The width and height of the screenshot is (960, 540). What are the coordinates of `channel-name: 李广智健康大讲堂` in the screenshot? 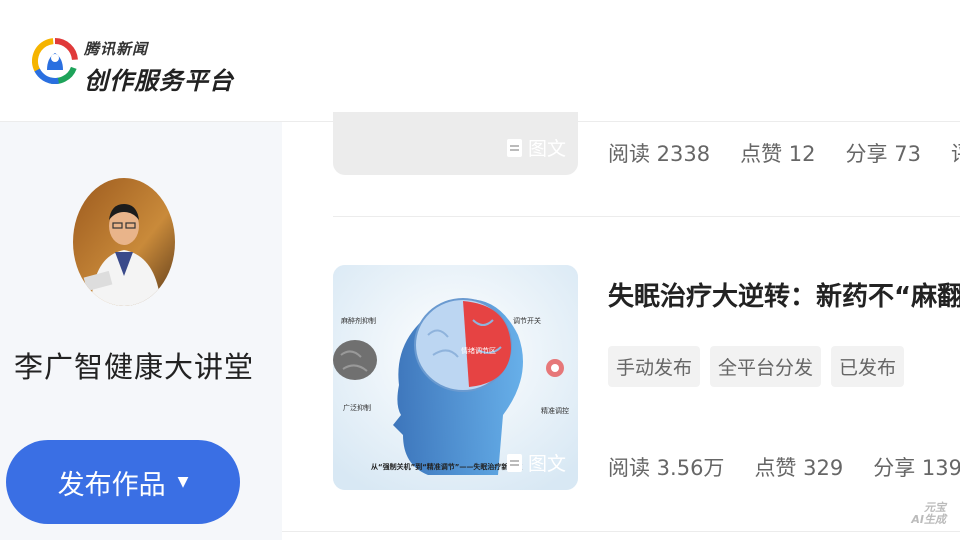 It's located at (134, 367).